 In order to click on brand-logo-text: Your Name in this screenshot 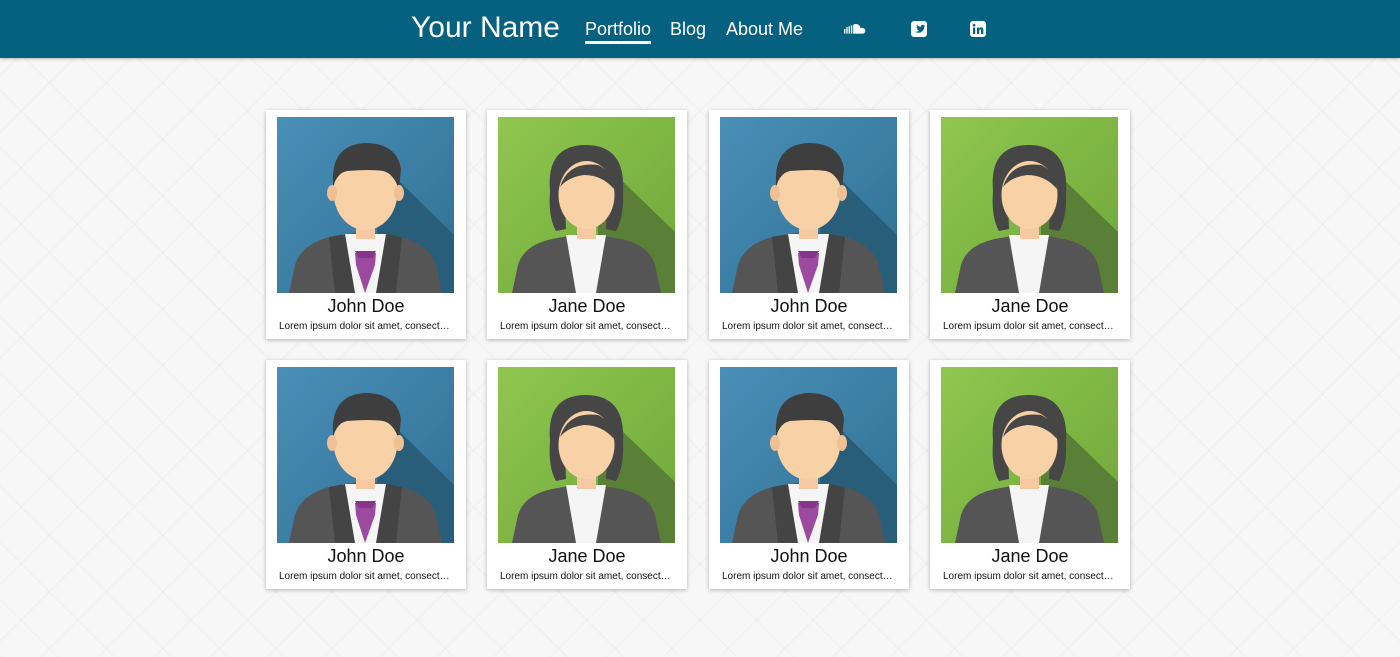, I will do `click(485, 28)`.